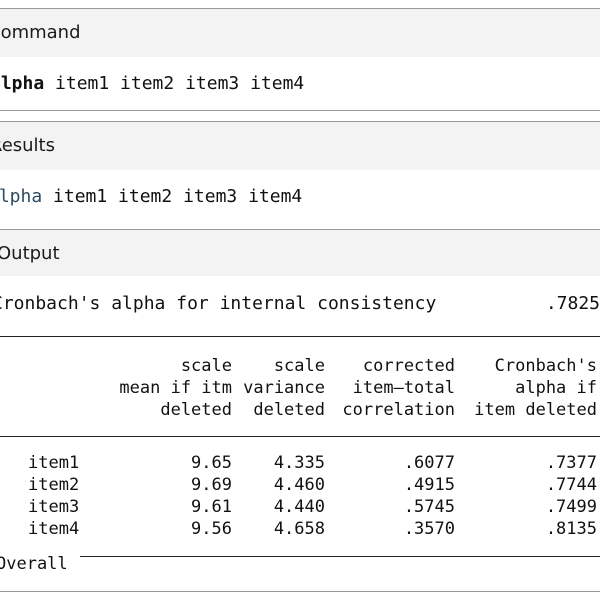 Image resolution: width=600 pixels, height=600 pixels. I want to click on results-title: Results, so click(27, 145).